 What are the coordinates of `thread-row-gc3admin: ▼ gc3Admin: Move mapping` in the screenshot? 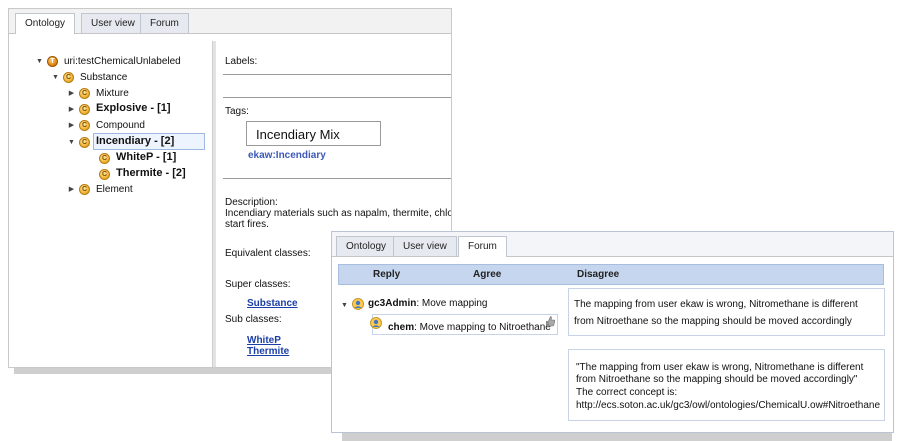 It's located at (450, 305).